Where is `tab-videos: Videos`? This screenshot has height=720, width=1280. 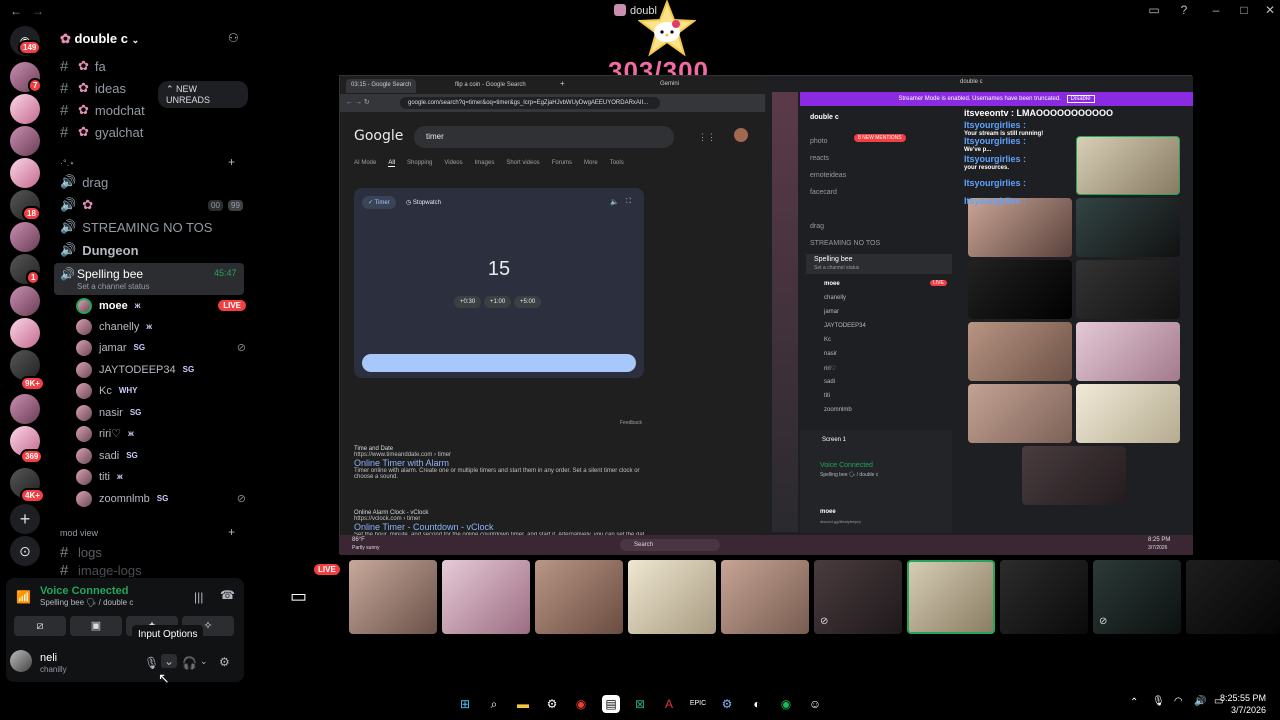
tab-videos: Videos is located at coordinates (453, 163).